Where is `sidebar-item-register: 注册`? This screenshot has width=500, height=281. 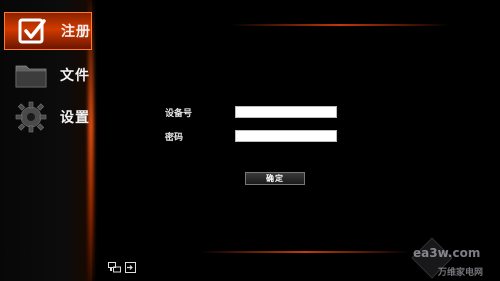
sidebar-item-register: 注册 is located at coordinates (48, 31).